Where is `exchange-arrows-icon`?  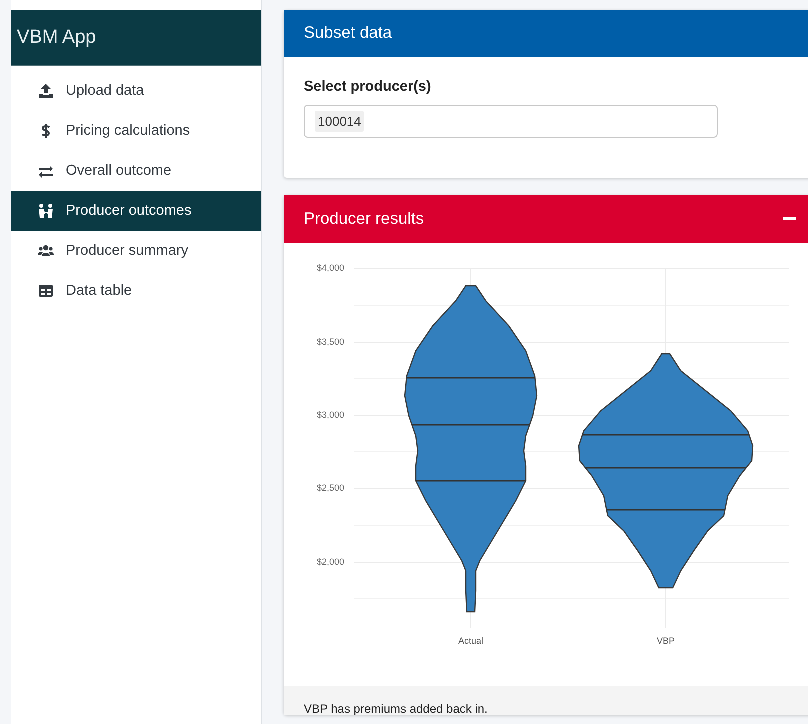
exchange-arrows-icon is located at coordinates (46, 172).